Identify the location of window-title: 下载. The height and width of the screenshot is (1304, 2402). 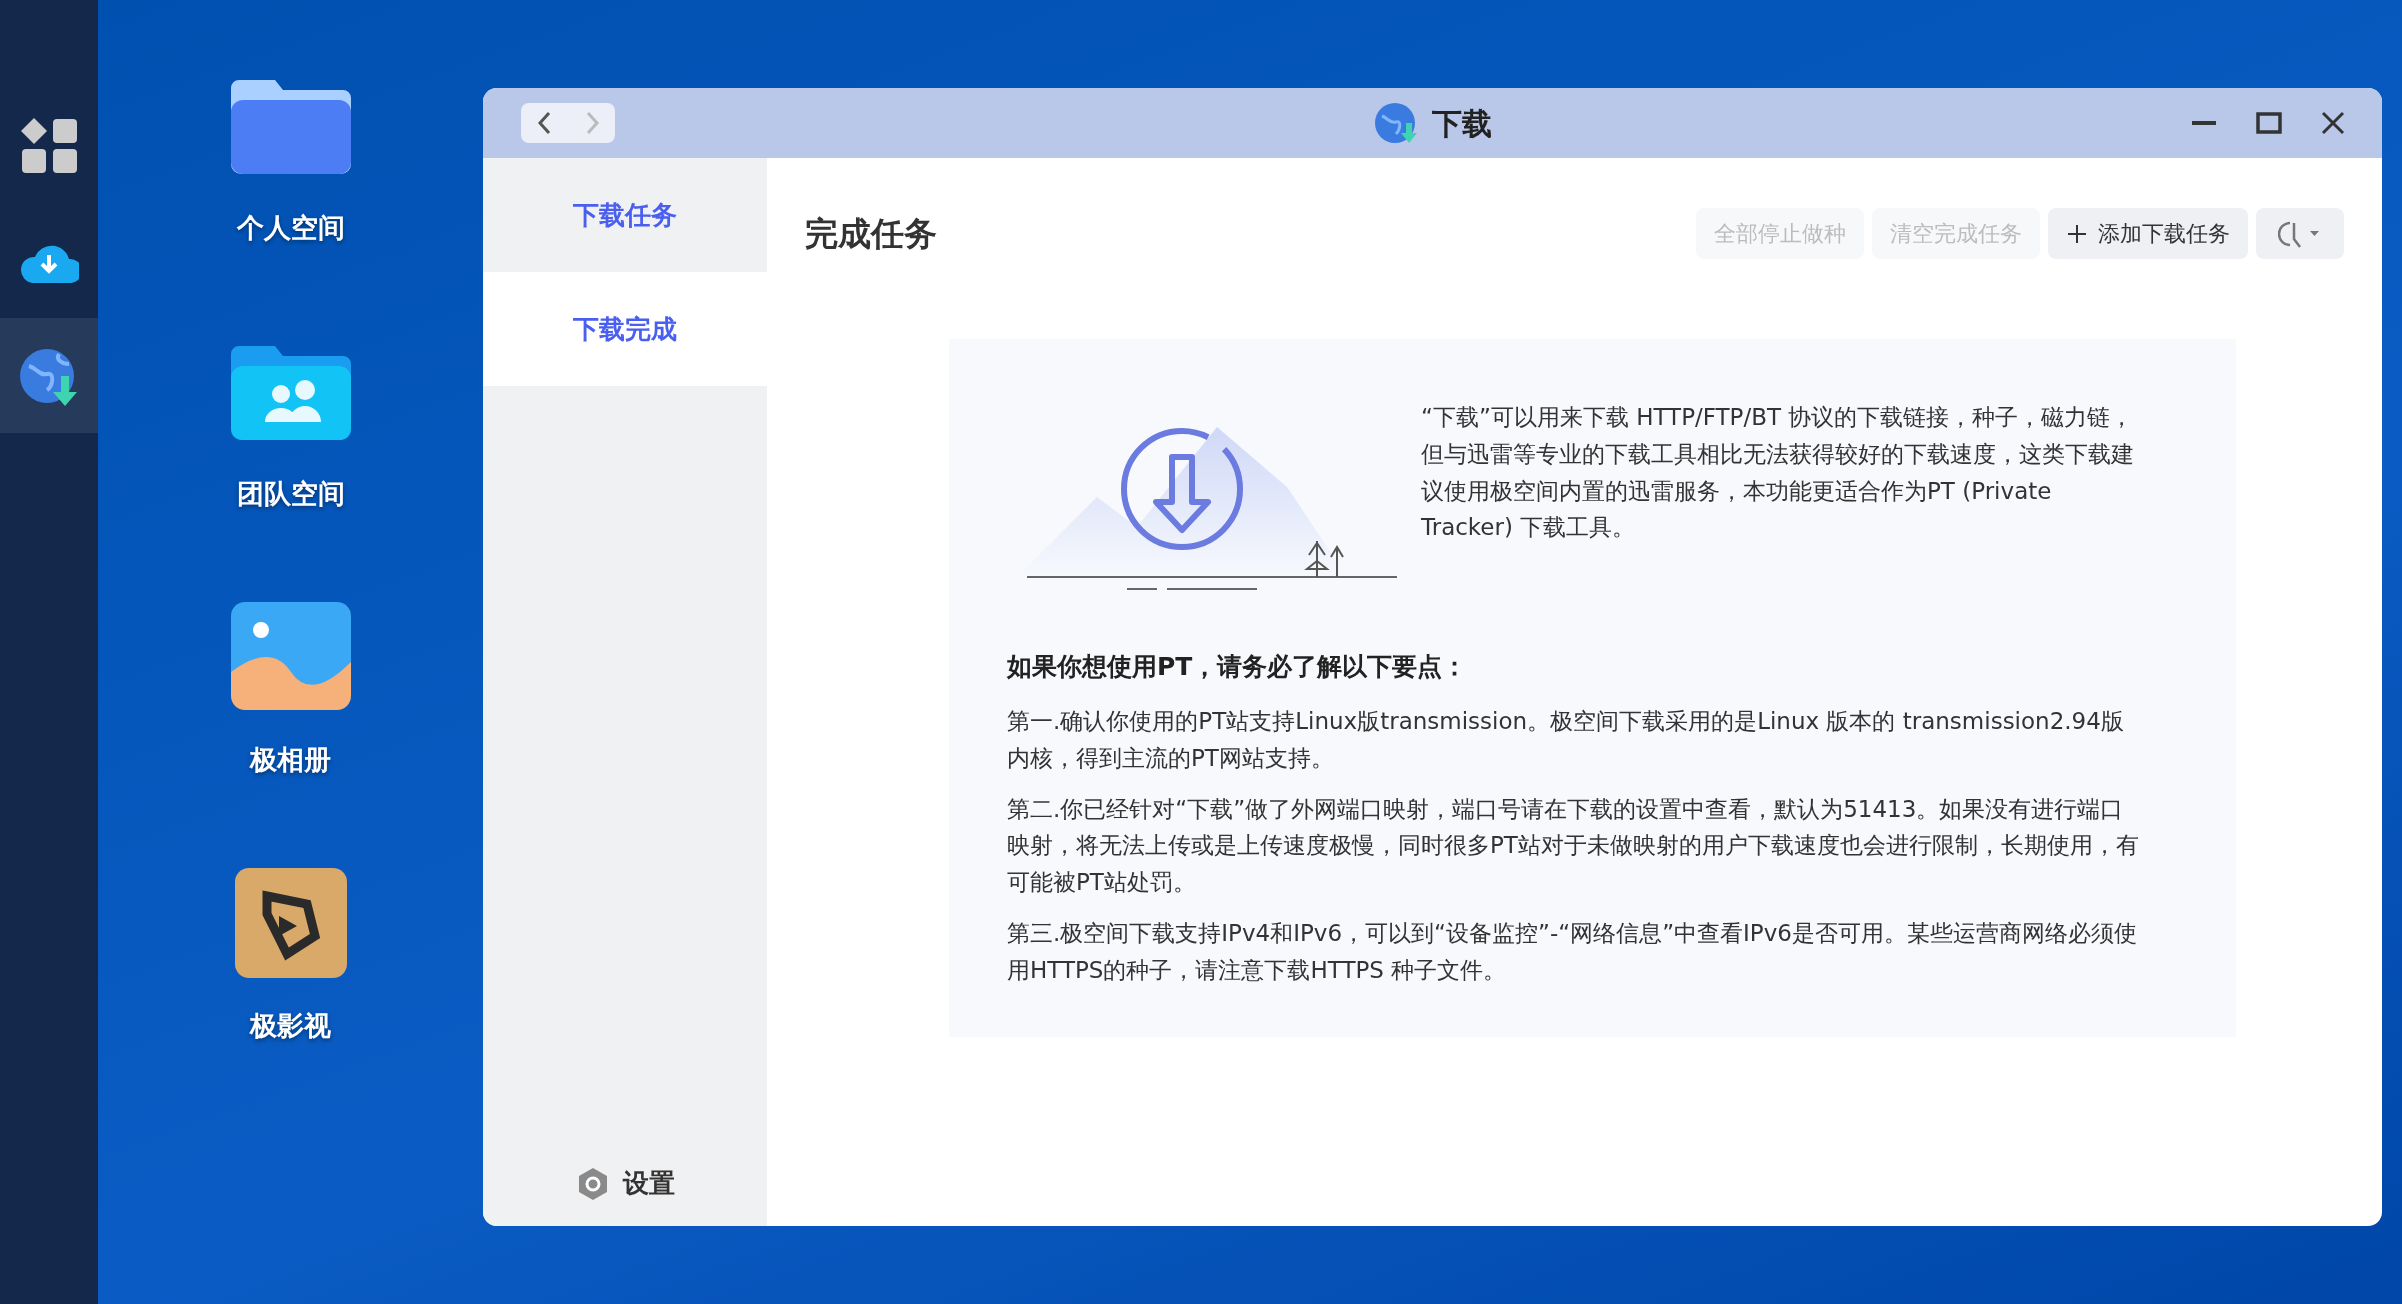
(1461, 123).